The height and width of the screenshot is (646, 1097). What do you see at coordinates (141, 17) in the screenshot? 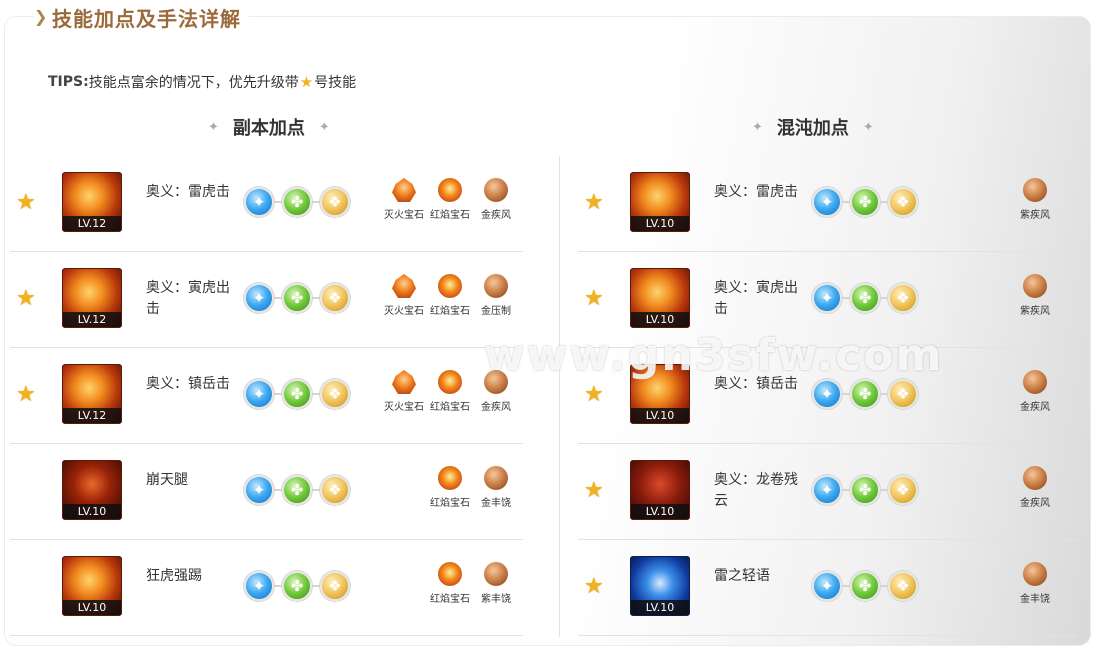
I see `section-heading: ❯ 技能加点及手法详解` at bounding box center [141, 17].